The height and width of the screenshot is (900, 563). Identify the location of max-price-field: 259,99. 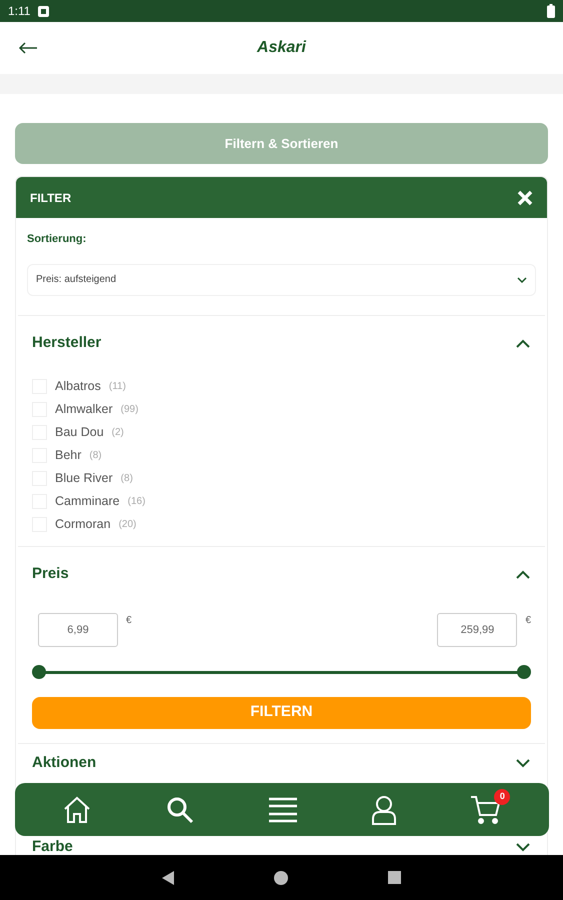
(477, 629).